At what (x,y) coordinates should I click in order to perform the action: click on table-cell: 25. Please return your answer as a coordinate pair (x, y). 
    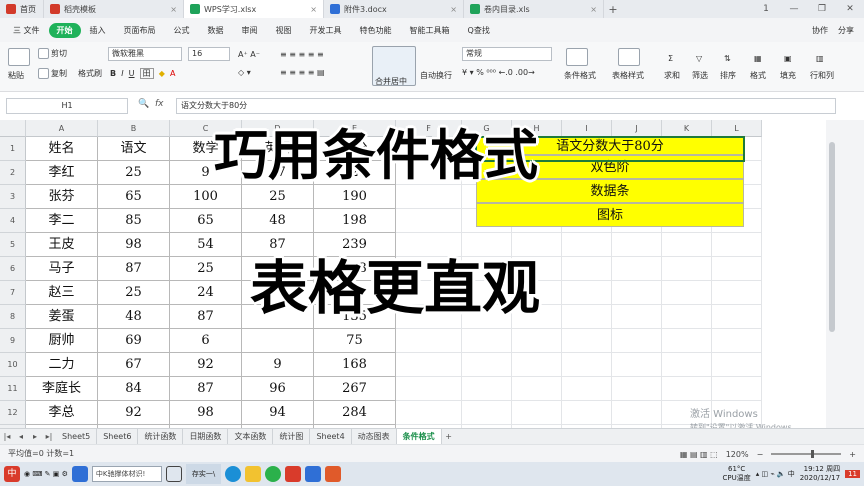
    Looking at the image, I should click on (134, 173).